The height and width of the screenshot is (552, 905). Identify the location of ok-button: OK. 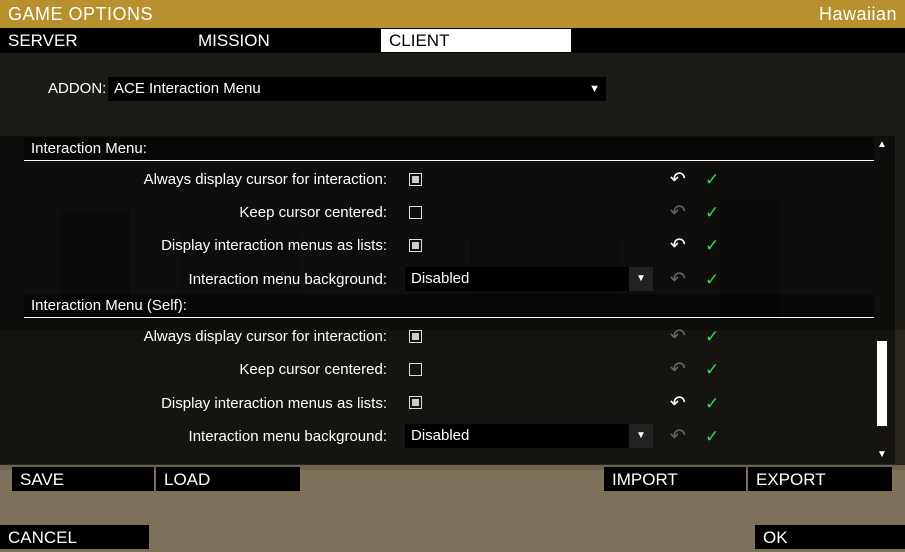
(830, 537).